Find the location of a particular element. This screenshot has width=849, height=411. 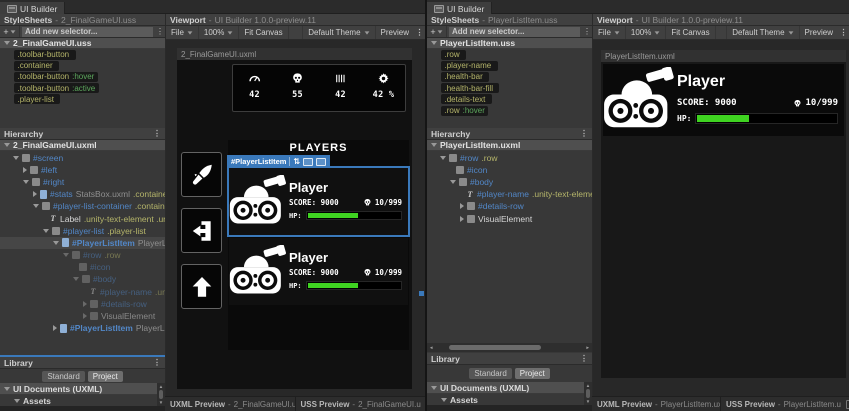

uss-preview-bar: USS Preview - 2_FinalGameUI.u is located at coordinates (360, 404).